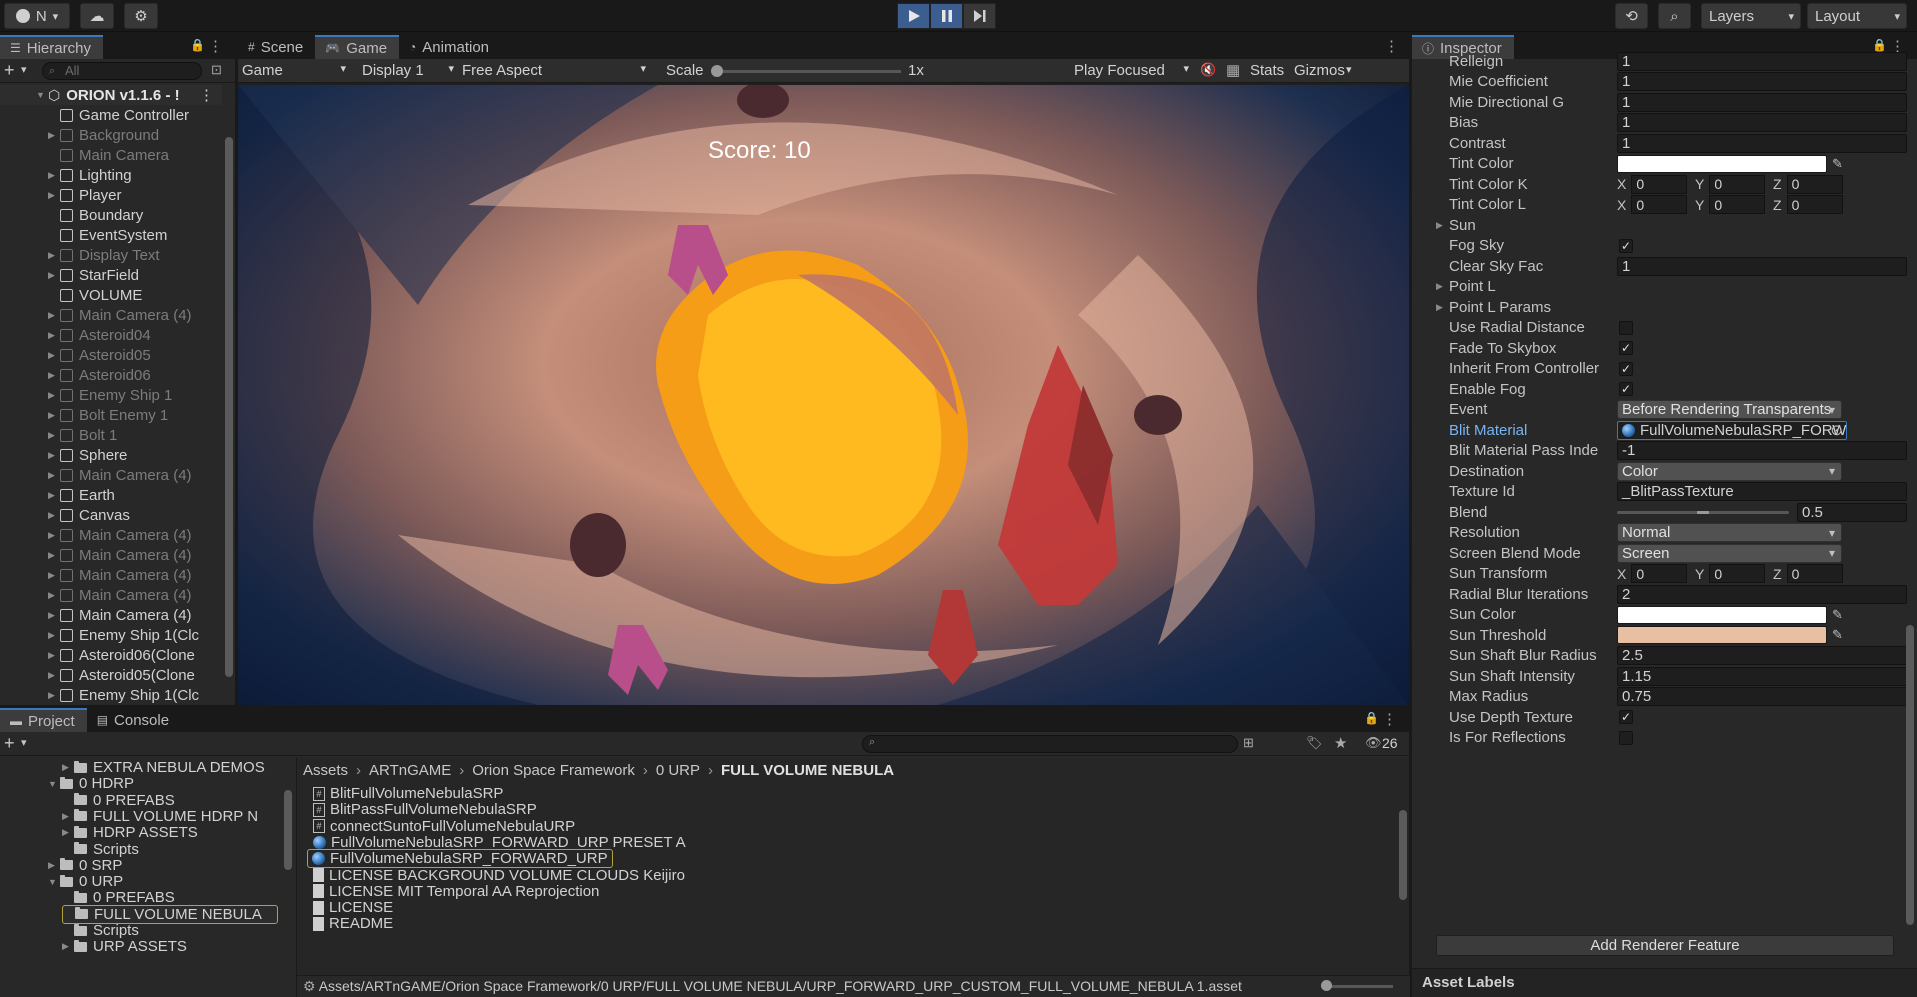 Image resolution: width=1917 pixels, height=997 pixels. What do you see at coordinates (1762, 491) in the screenshot?
I see `property-field: _BlitPassTexture` at bounding box center [1762, 491].